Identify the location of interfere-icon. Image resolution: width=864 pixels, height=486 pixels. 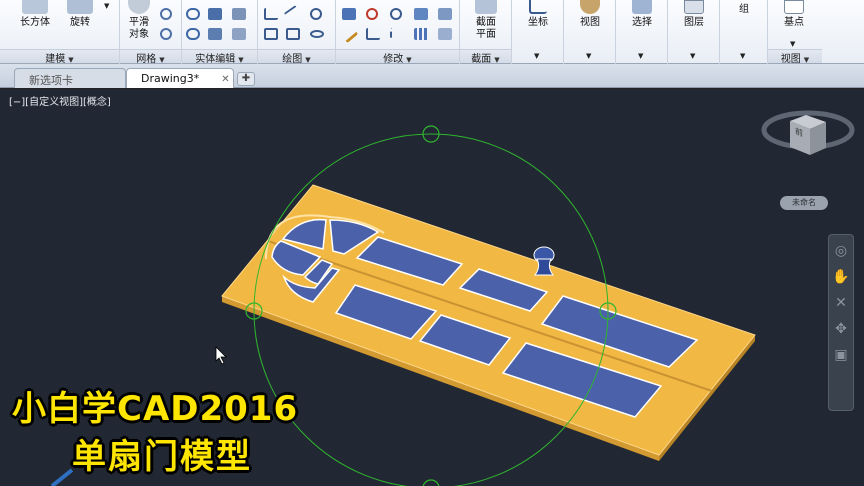
(239, 34).